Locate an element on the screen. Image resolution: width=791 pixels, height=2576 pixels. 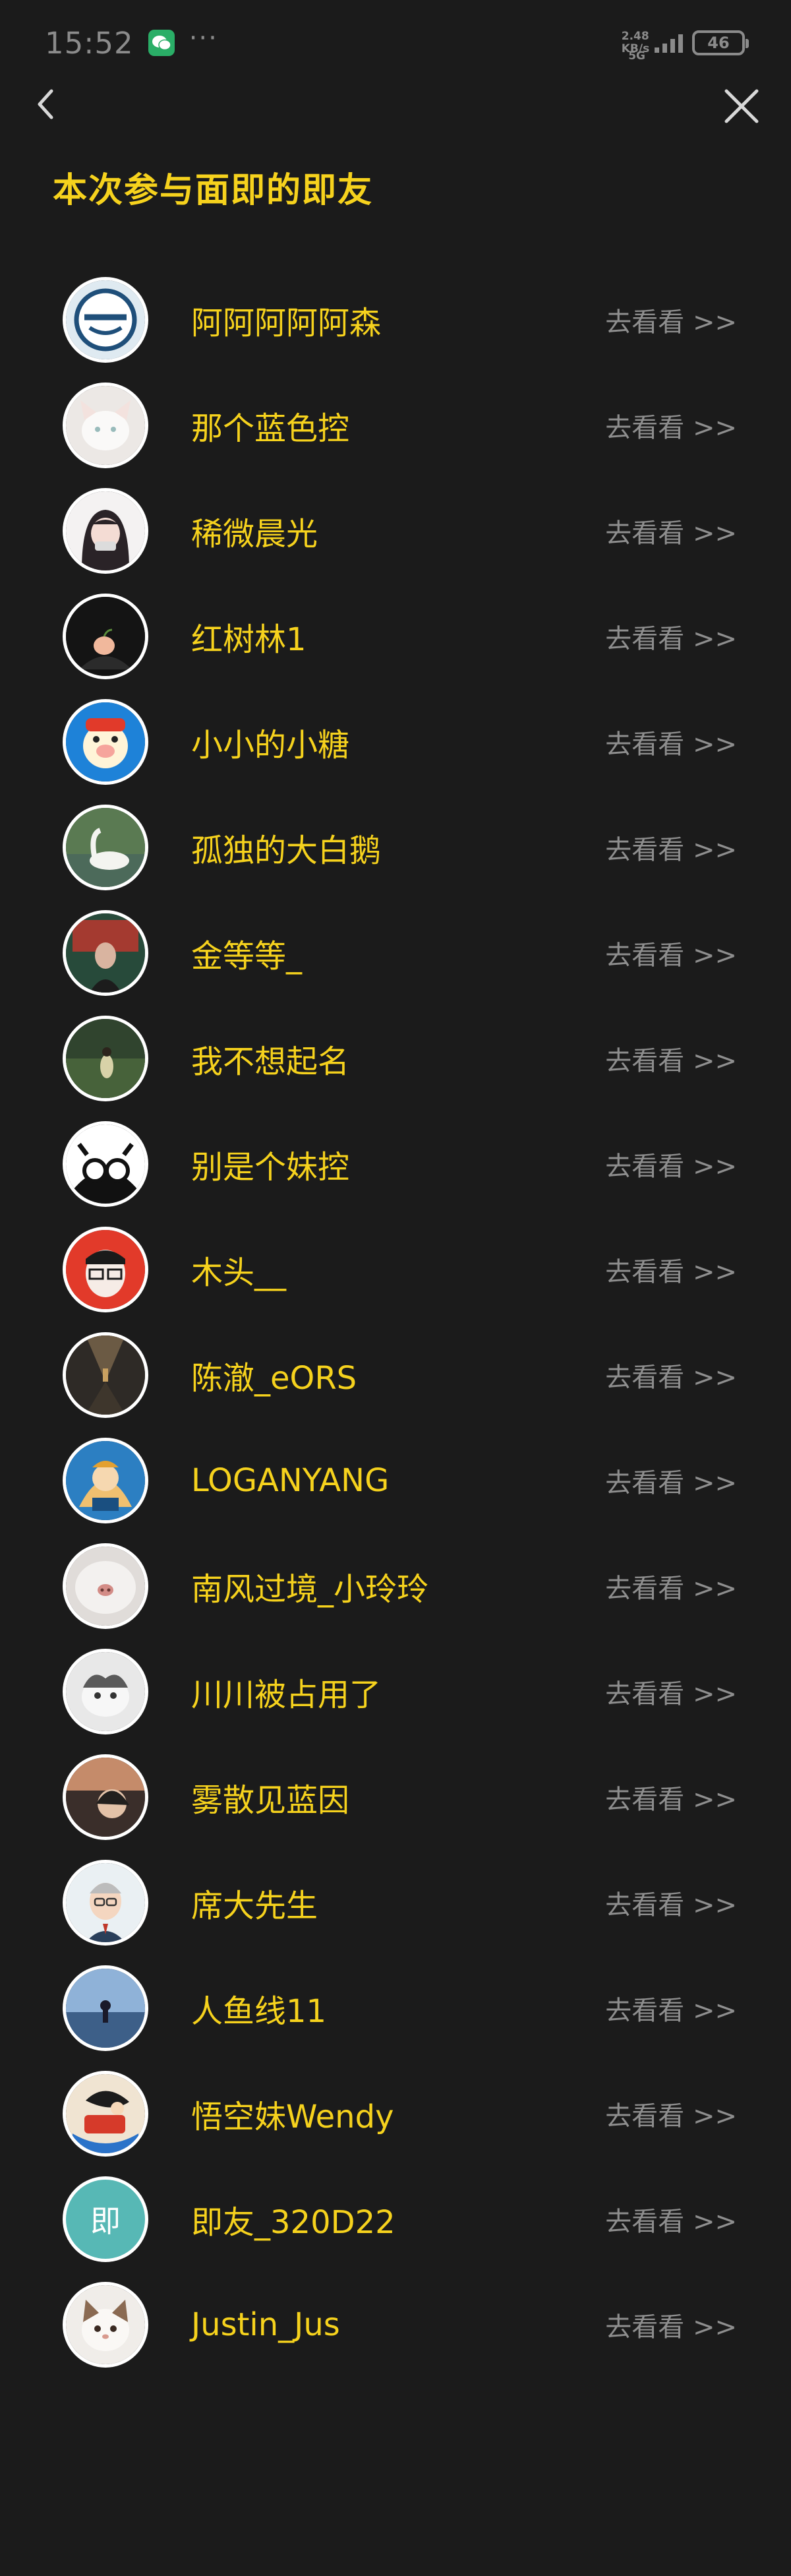
friend-row: 人鱼线11 去看看 >> is located at coordinates (395, 2008).